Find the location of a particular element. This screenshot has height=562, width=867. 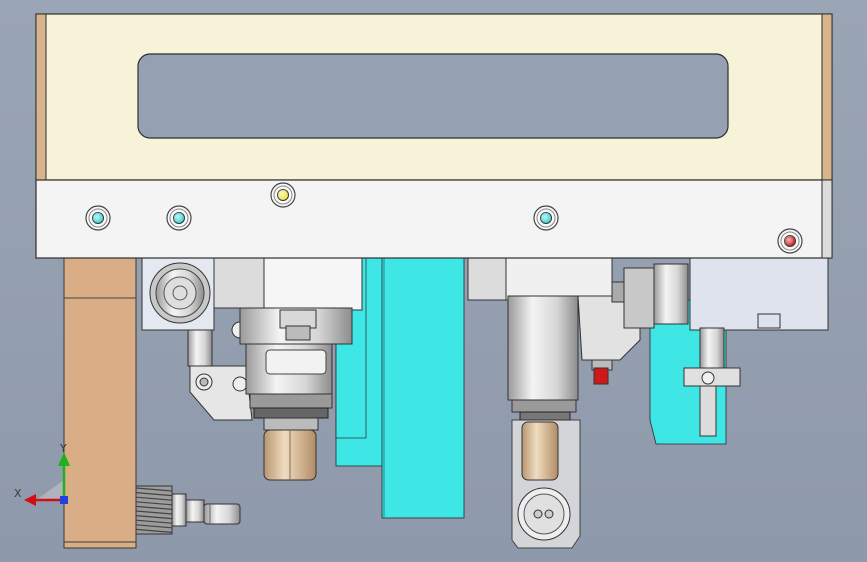

axis-label-x: X is located at coordinates (18, 493).